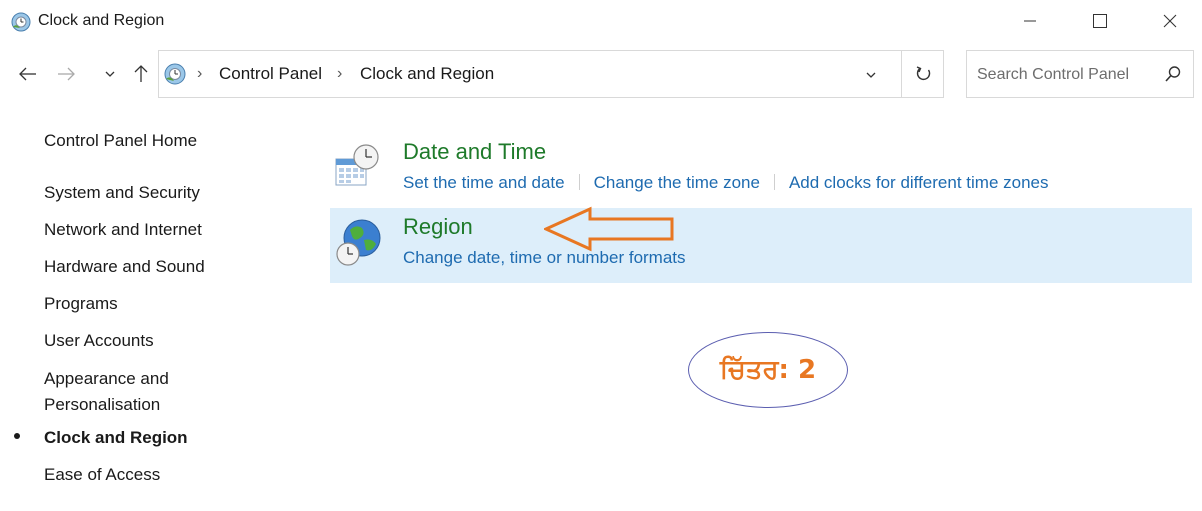 The width and height of the screenshot is (1202, 511). Describe the element at coordinates (1173, 74) in the screenshot. I see `search-icon` at that location.